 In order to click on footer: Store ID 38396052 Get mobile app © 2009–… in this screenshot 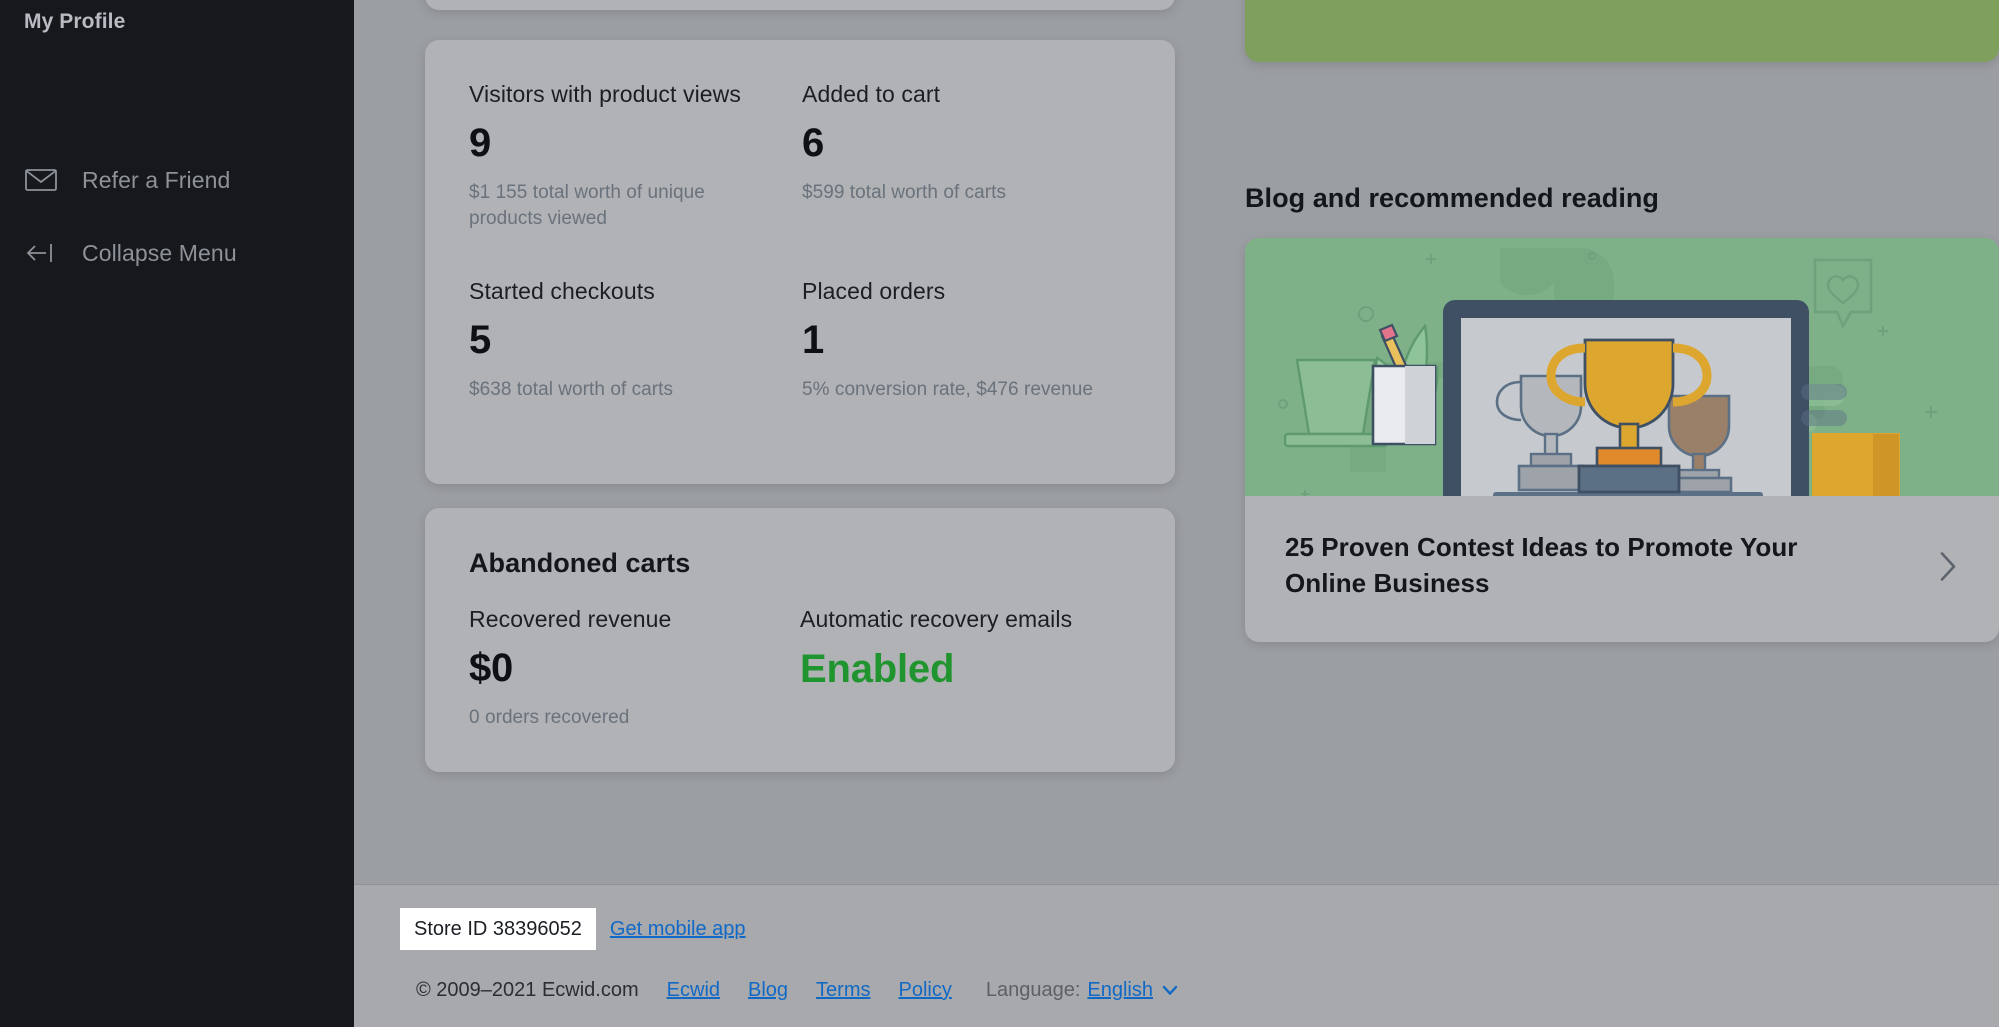, I will do `click(1176, 955)`.